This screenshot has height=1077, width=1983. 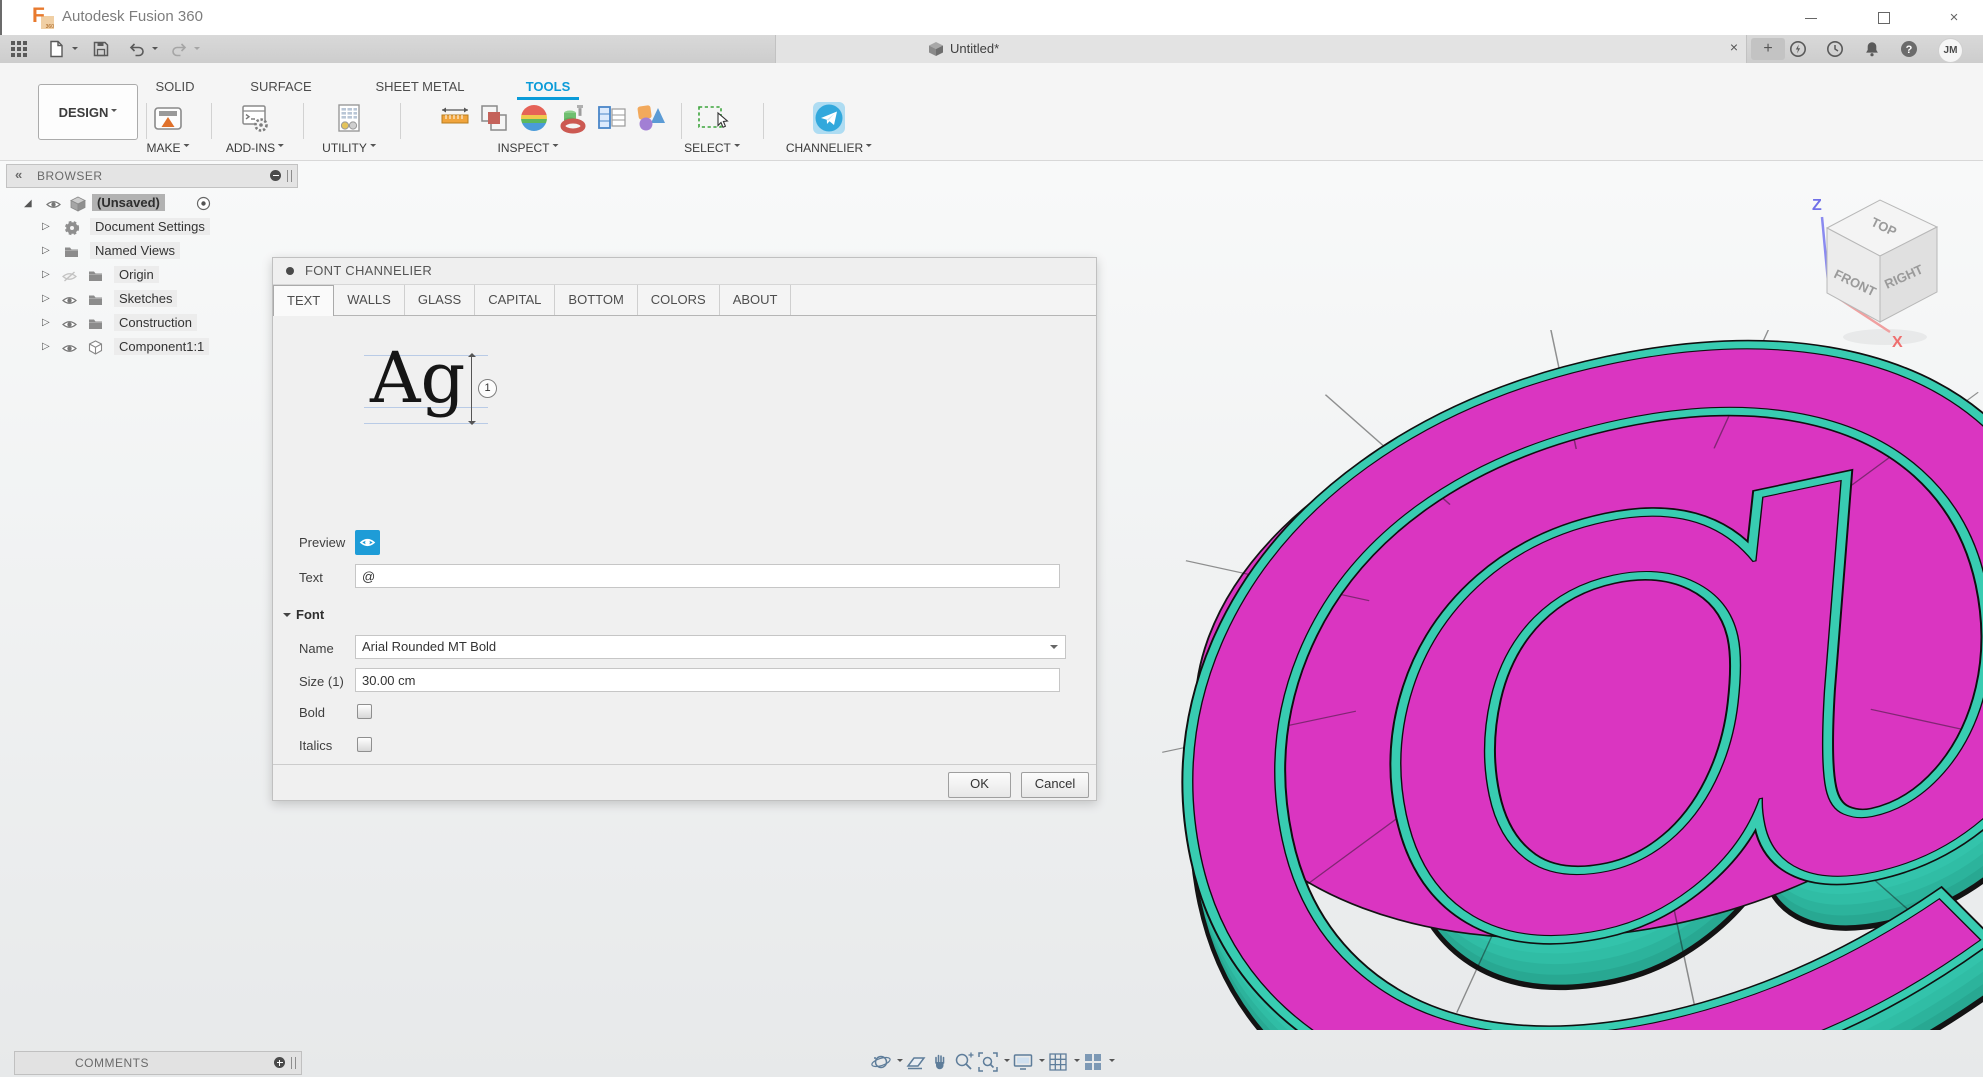 I want to click on panel-options-icon, so click(x=275, y=175).